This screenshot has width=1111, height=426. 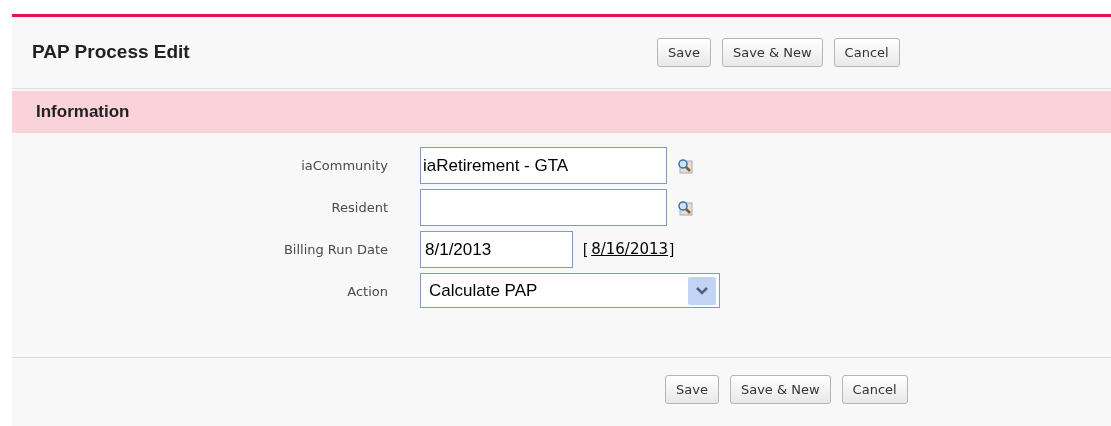 I want to click on date-field: 8/1/2013, so click(x=496, y=249).